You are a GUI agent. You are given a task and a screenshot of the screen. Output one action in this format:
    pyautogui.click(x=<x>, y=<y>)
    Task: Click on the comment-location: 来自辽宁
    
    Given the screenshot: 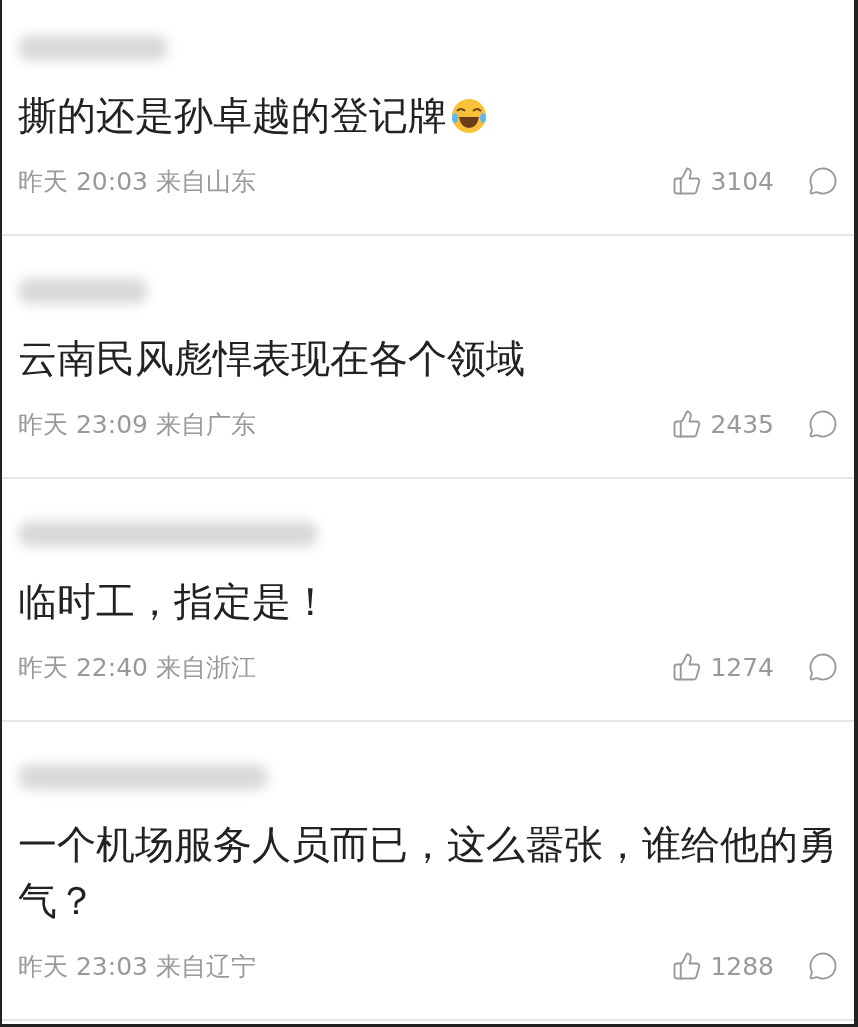 What is the action you would take?
    pyautogui.click(x=206, y=966)
    